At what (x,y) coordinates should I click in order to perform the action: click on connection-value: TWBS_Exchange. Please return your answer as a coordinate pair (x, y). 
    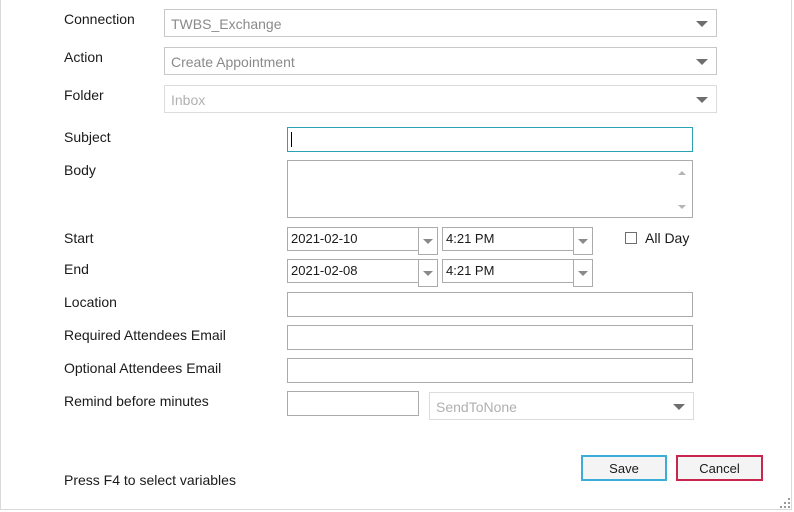
    Looking at the image, I should click on (226, 24).